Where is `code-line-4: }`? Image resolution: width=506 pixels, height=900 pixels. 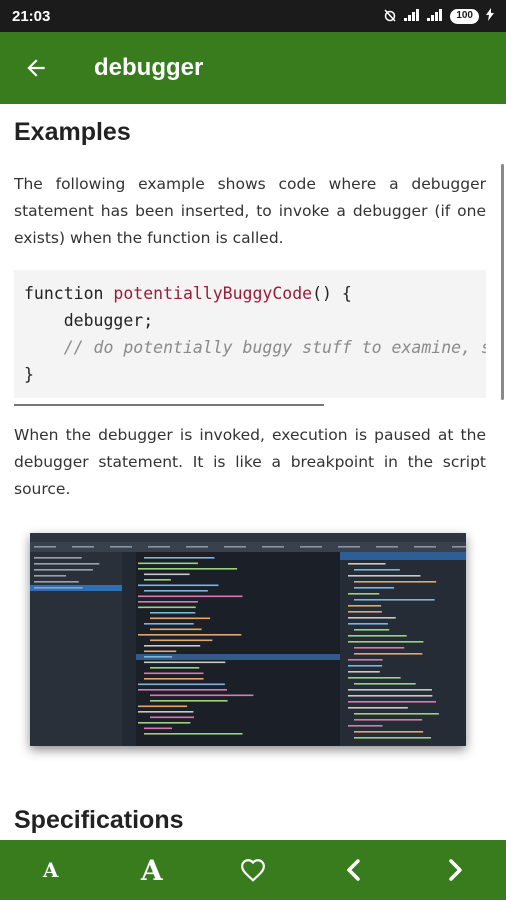
code-line-4: } is located at coordinates (29, 374).